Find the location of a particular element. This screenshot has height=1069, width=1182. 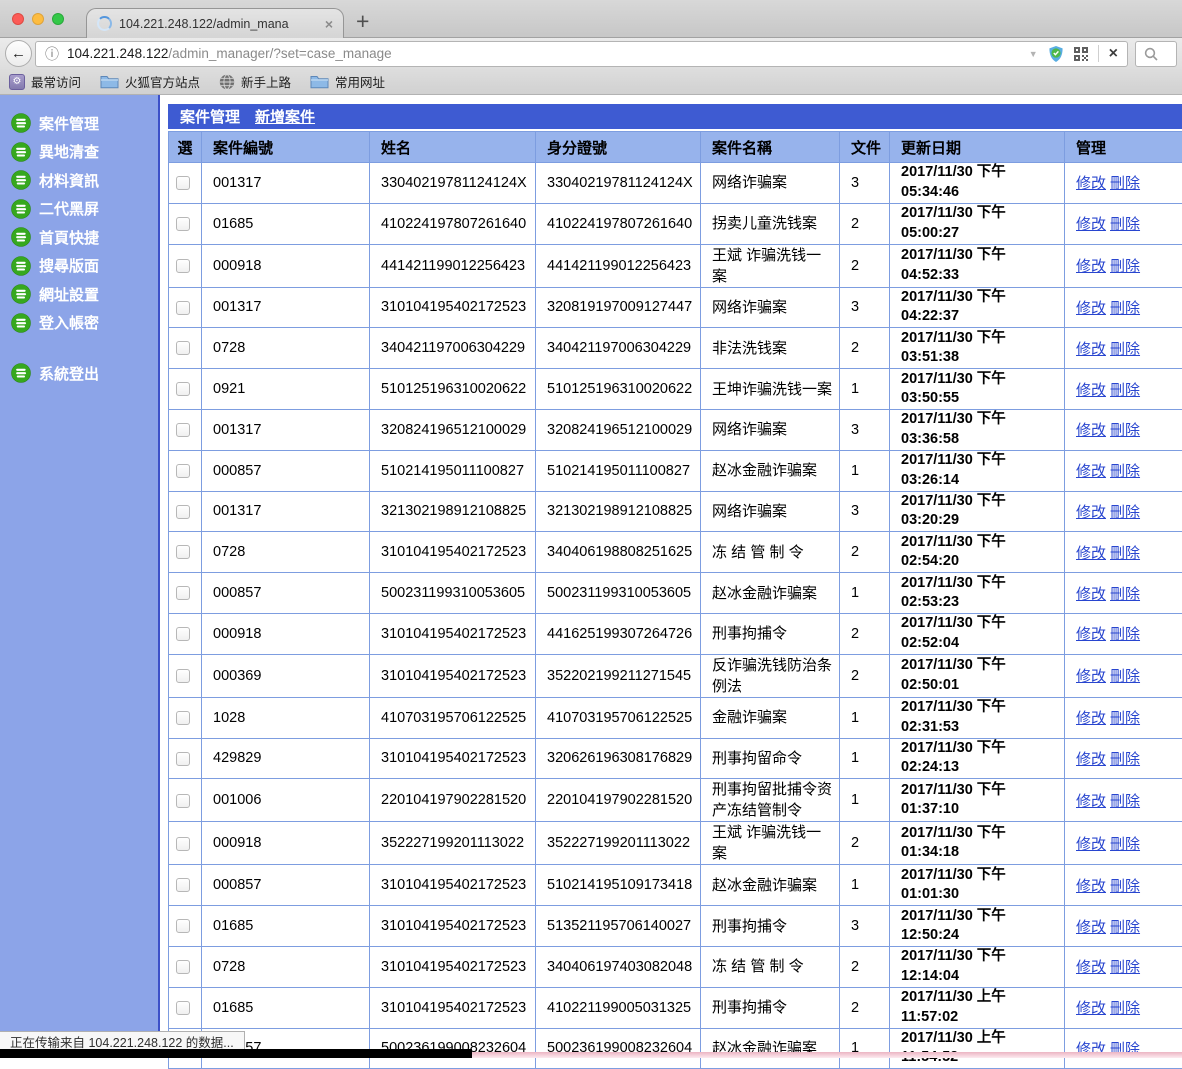

site-info-icon: ⓘ is located at coordinates (52, 54).